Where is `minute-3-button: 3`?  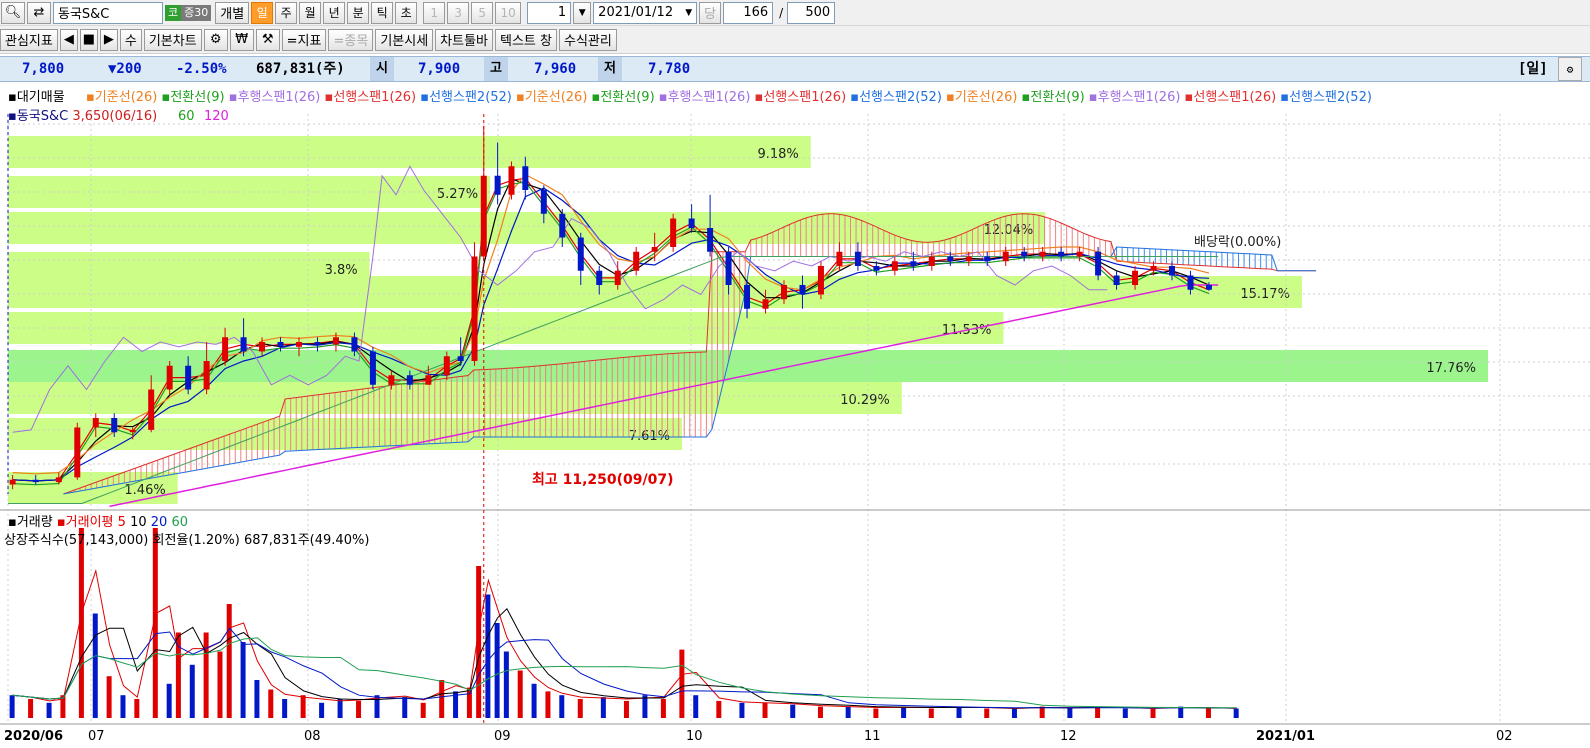 minute-3-button: 3 is located at coordinates (458, 12).